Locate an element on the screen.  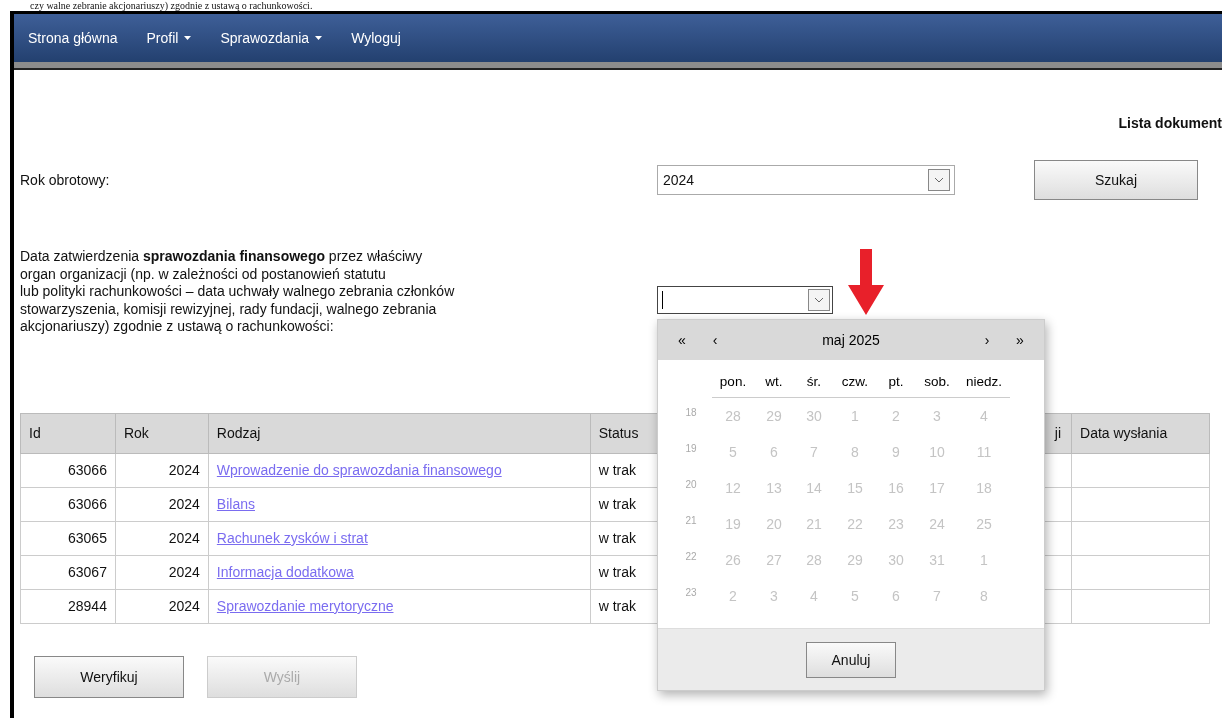
document-link: Informacja dodatkowa is located at coordinates (285, 572).